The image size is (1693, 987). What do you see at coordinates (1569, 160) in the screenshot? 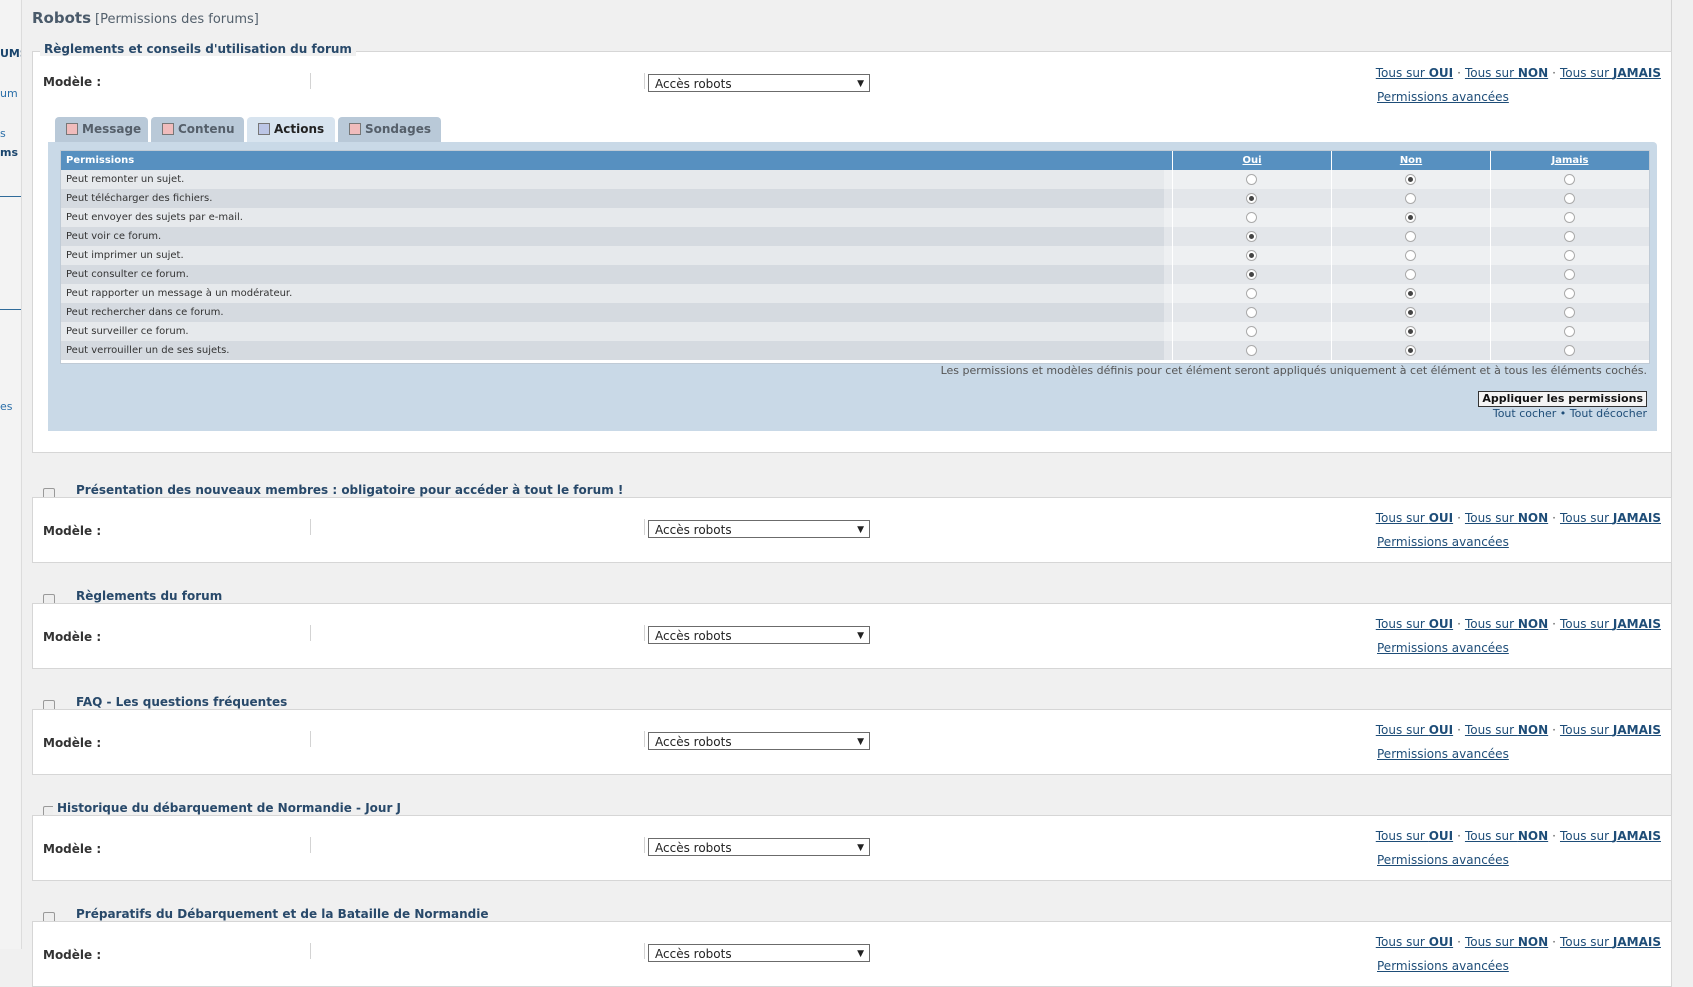
I see `header-never: Jamais` at bounding box center [1569, 160].